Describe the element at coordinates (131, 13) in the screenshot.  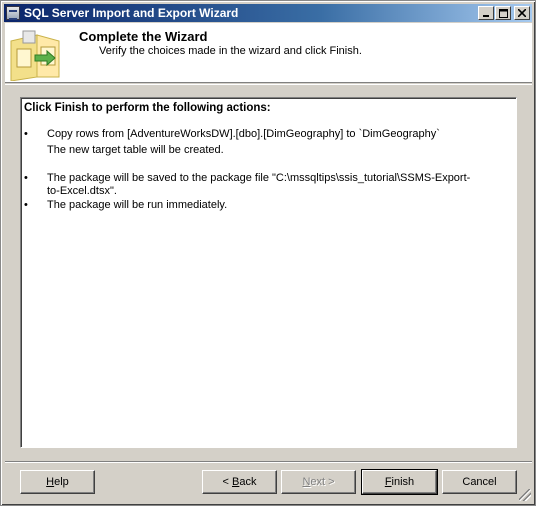
I see `window-title: SQL Server Import and Export Wizard` at that location.